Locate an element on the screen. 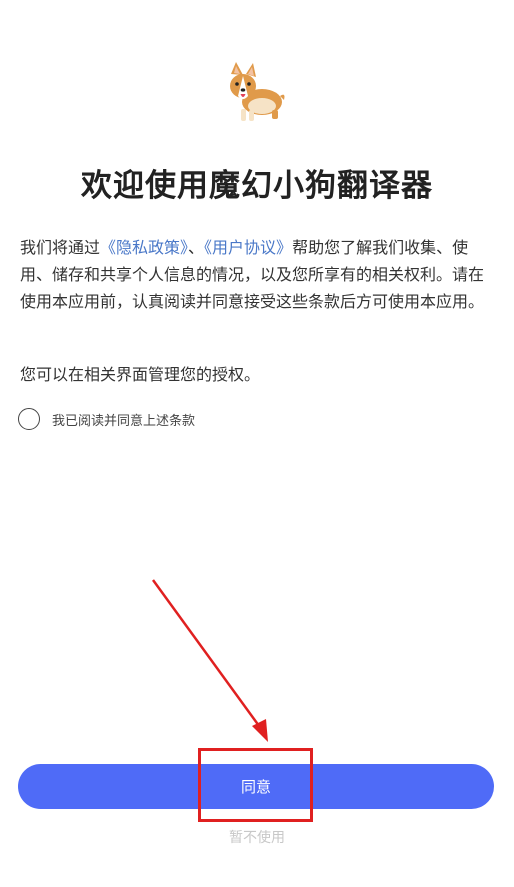 This screenshot has height=887, width=514. consent-checkbox-row: 我已阅读并同意上述条款 is located at coordinates (106, 419).